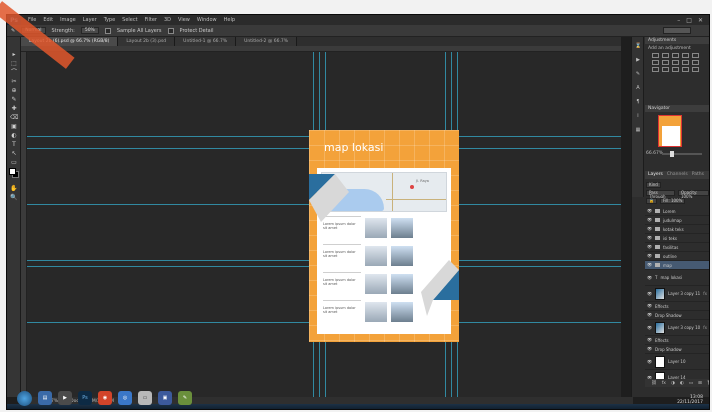 The width and height of the screenshot is (712, 412). What do you see at coordinates (654, 383) in the screenshot?
I see `link-layers-icon: ⛓` at bounding box center [654, 383].